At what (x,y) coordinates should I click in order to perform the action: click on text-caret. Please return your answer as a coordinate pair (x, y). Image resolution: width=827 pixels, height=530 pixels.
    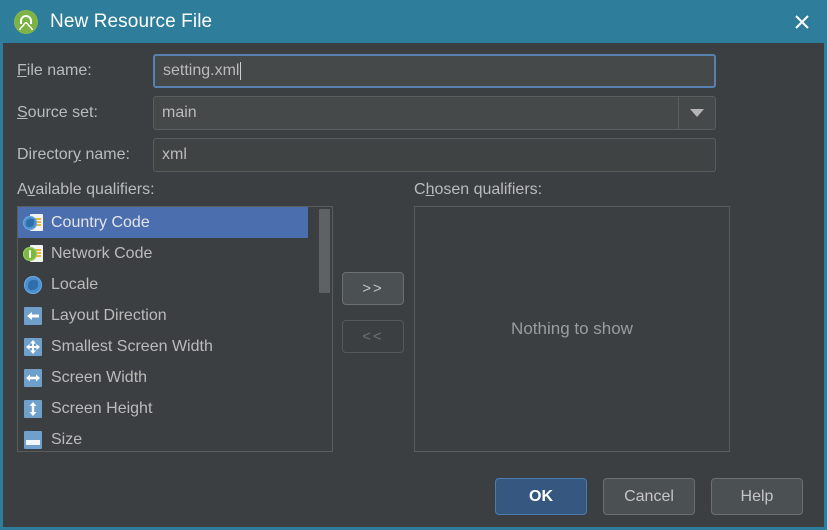
    Looking at the image, I should click on (241, 71).